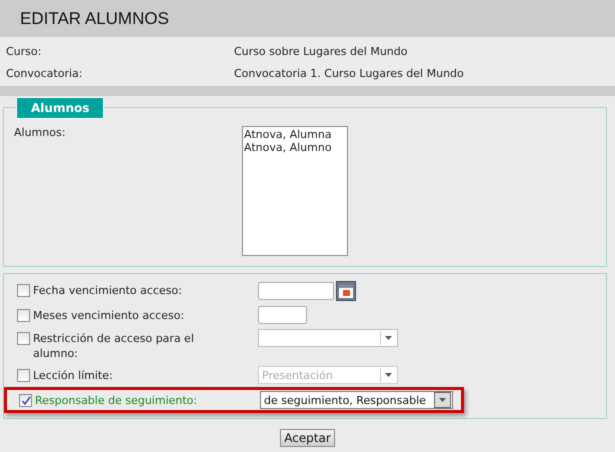  Describe the element at coordinates (40, 133) in the screenshot. I see `field-label: Alumnos:` at that location.